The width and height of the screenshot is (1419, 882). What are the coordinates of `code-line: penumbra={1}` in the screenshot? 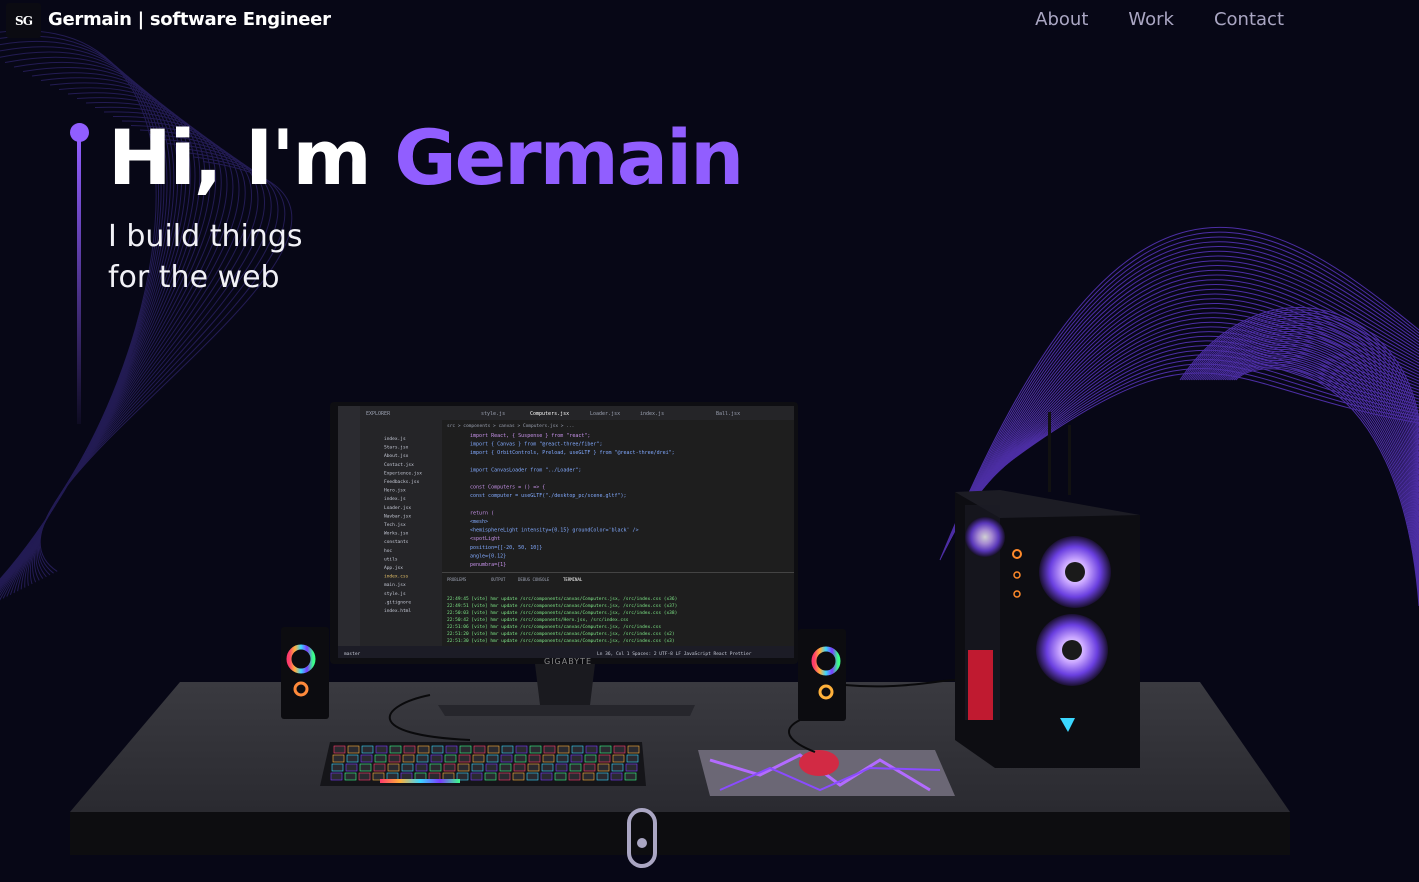 It's located at (488, 565).